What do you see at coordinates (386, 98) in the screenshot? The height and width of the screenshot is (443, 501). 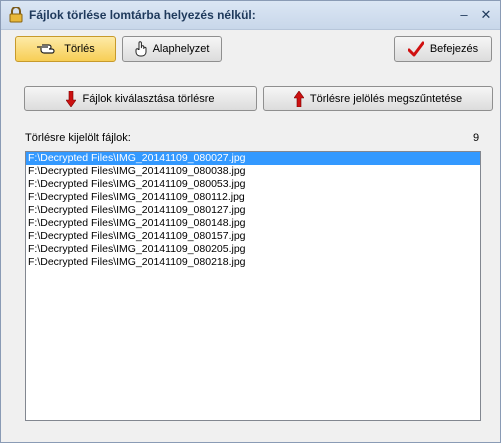 I see `unmark-label: Törlésre jelölés megszűntetése` at bounding box center [386, 98].